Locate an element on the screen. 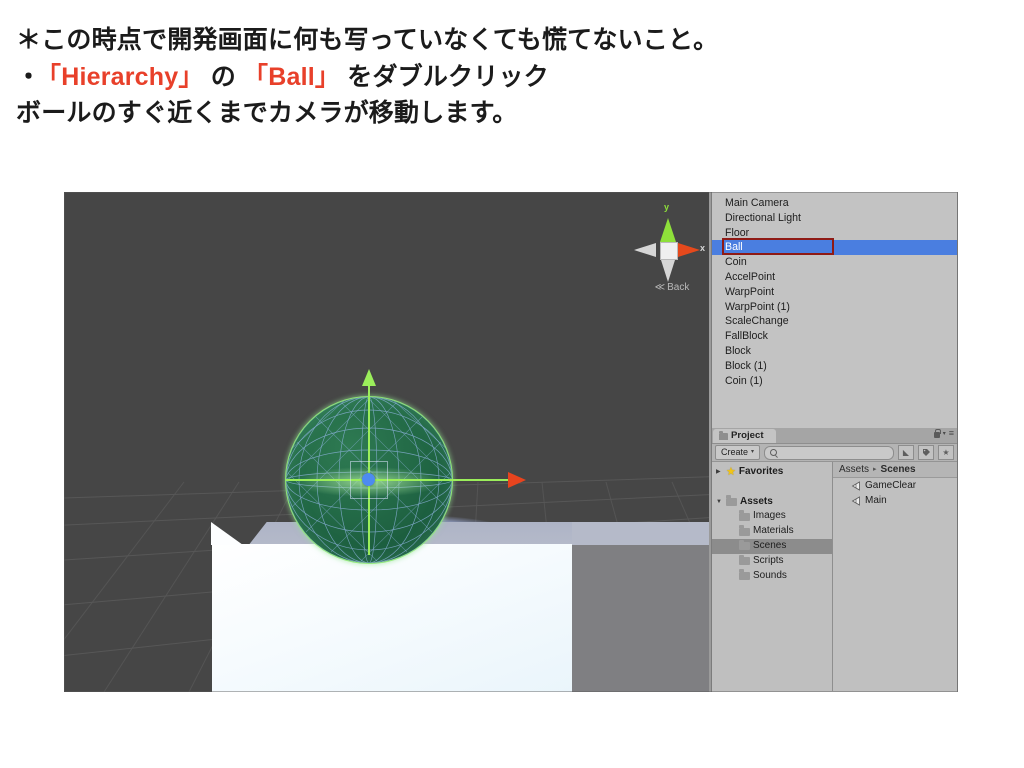 The height and width of the screenshot is (768, 1024). hierarchy-item-ball: Ball is located at coordinates (834, 248).